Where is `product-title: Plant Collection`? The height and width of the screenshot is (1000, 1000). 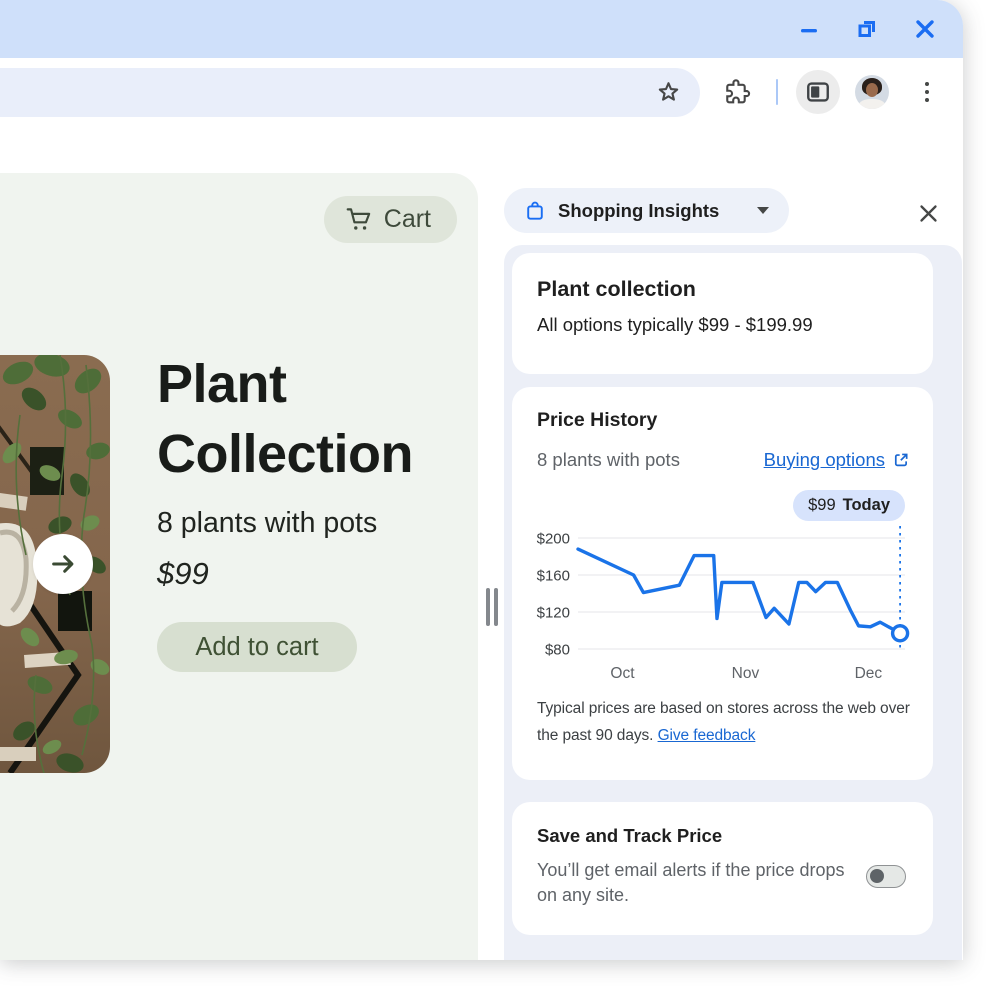
product-title: Plant Collection is located at coordinates (285, 419).